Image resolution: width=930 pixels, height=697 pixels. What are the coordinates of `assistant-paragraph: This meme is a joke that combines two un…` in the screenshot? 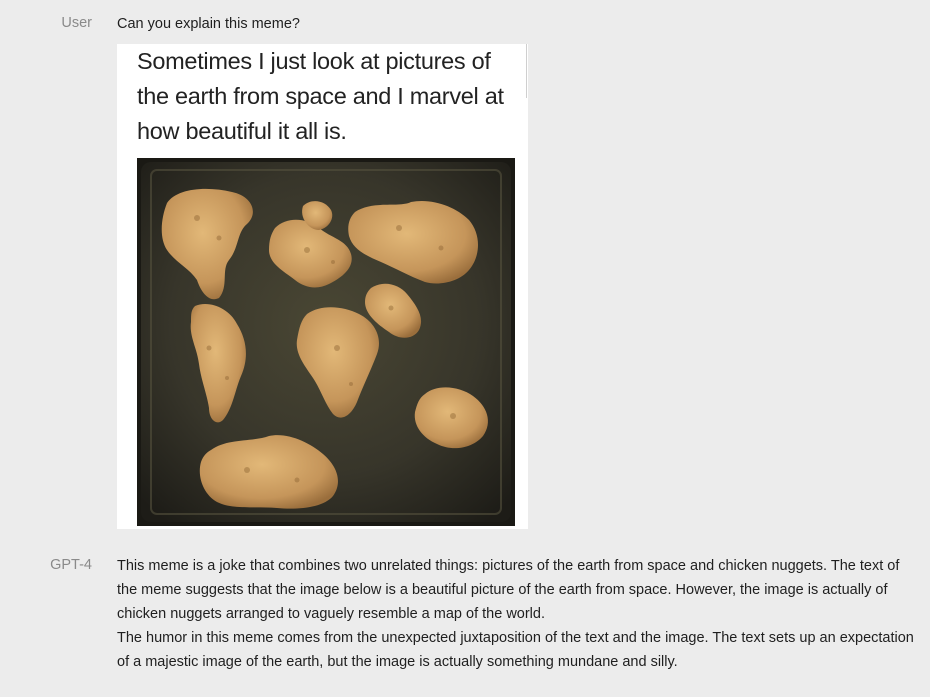 It's located at (508, 590).